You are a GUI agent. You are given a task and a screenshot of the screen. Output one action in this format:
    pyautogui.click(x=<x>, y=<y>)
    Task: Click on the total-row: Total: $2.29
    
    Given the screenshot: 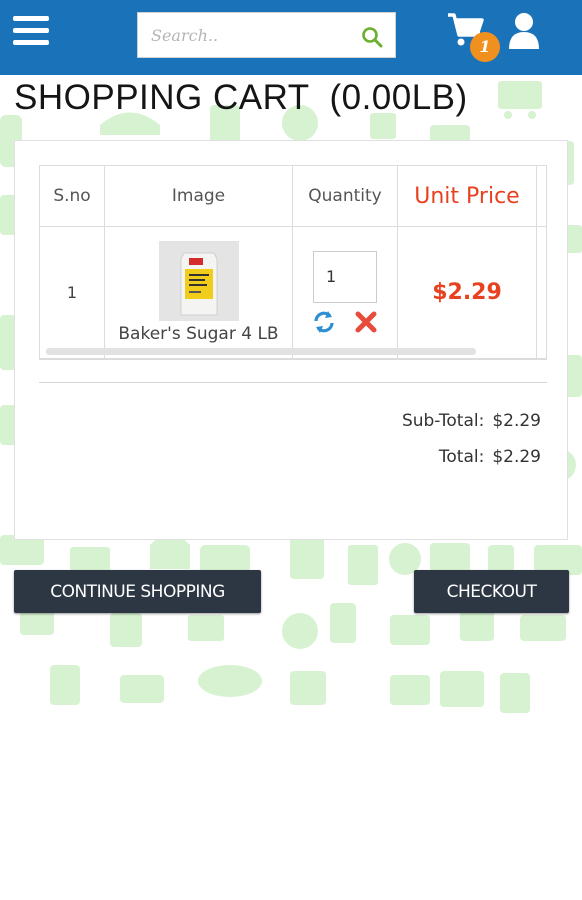 What is the action you would take?
    pyautogui.click(x=421, y=457)
    